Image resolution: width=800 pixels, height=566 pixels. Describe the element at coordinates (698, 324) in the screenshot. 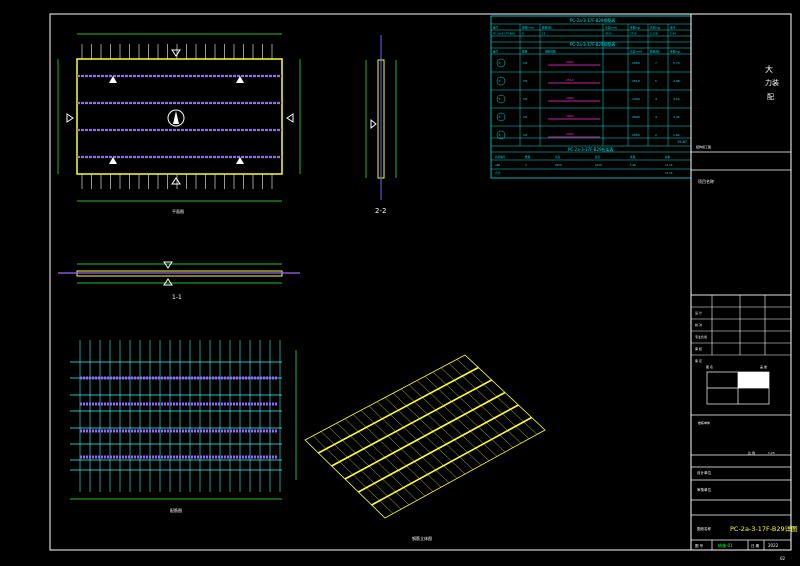

I see `signoff-label: 校 对` at that location.